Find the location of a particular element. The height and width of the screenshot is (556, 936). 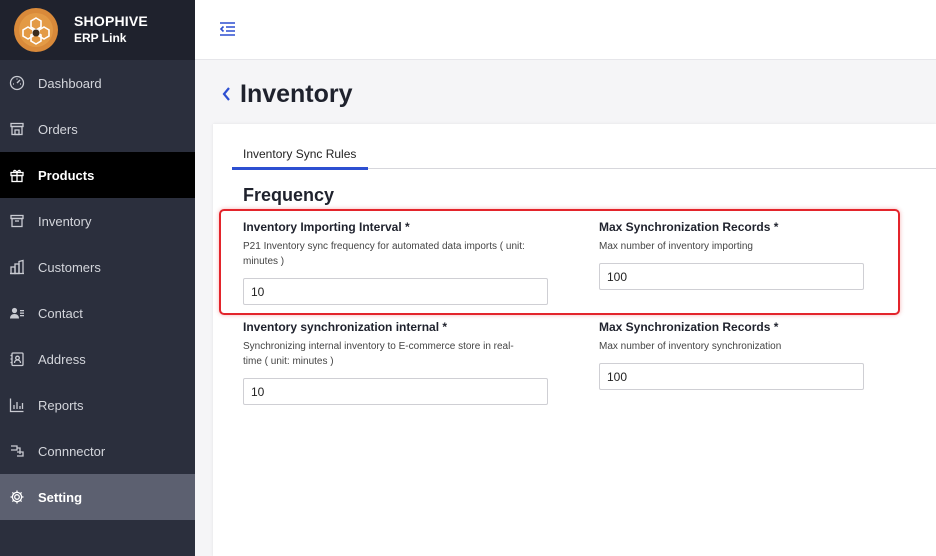

sidebar-item-label: Address is located at coordinates (62, 359).